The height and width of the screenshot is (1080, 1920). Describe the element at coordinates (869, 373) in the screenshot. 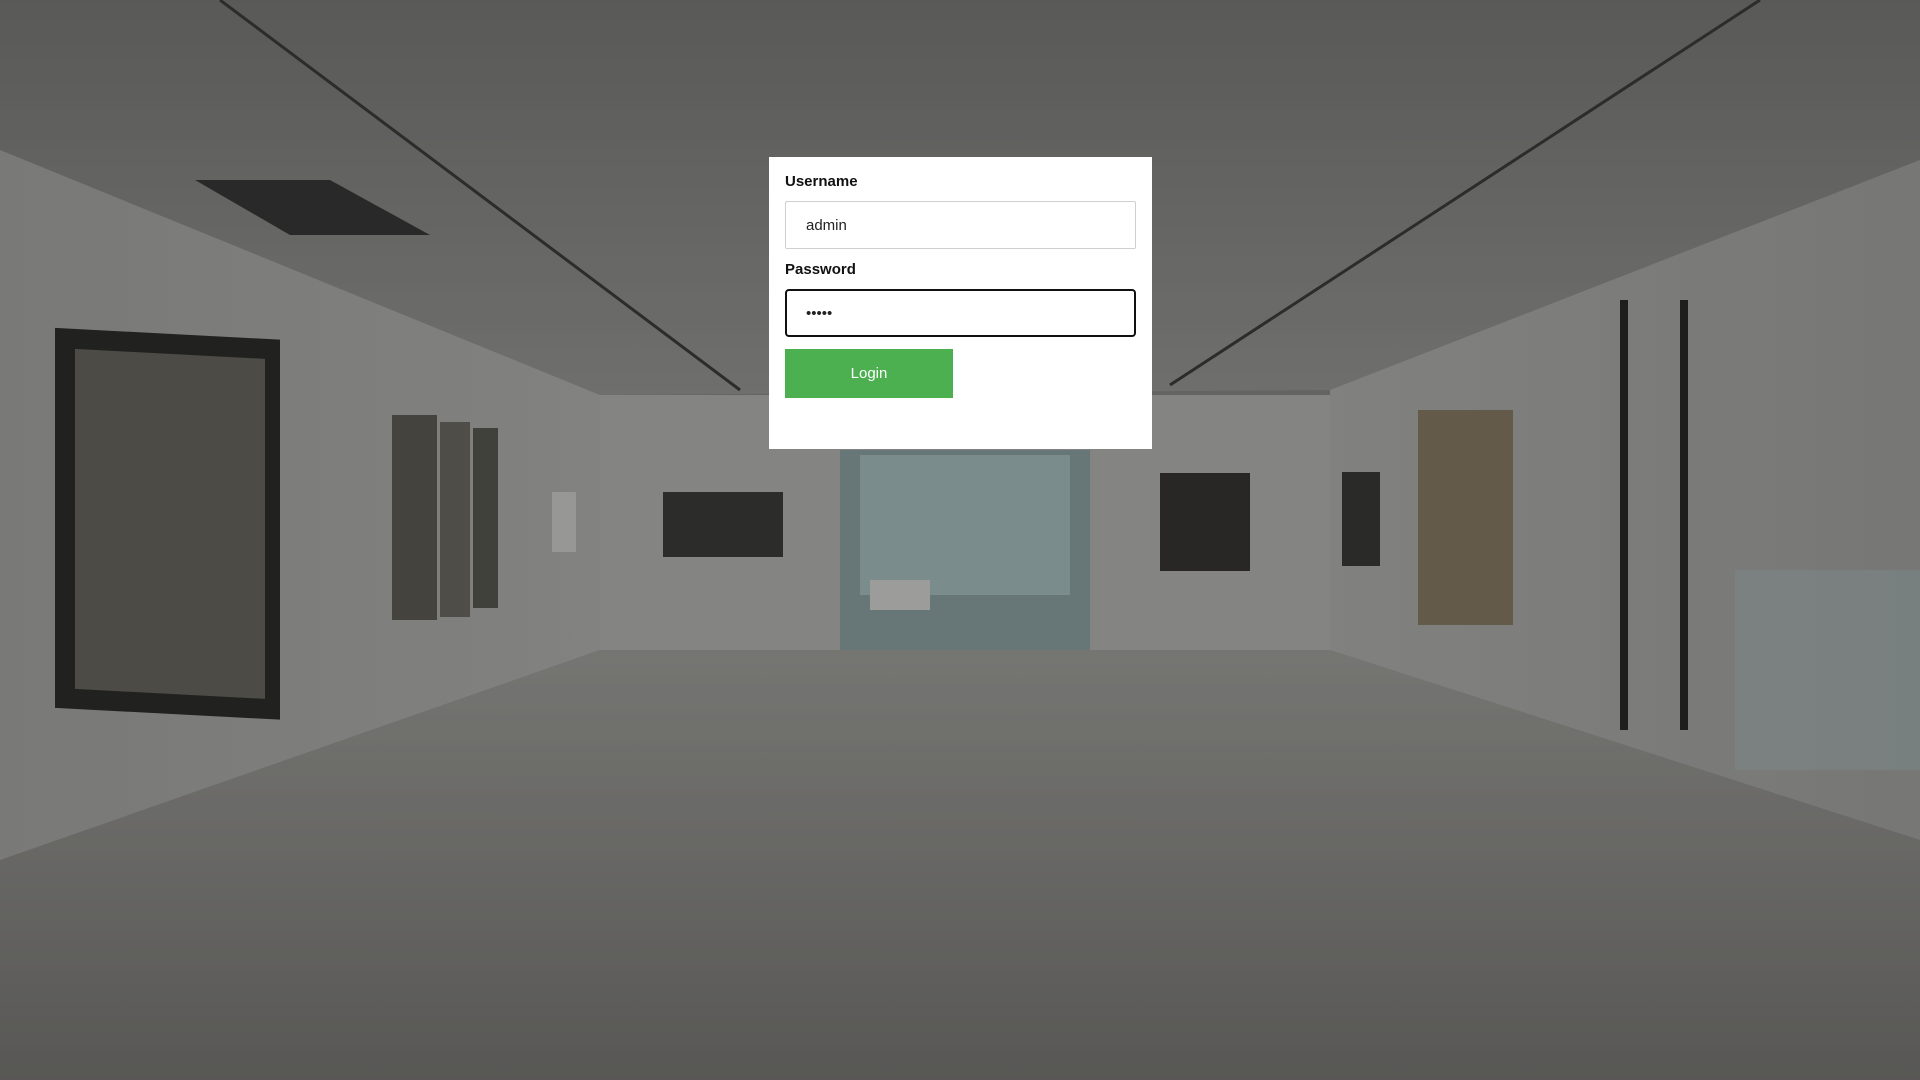

I see `login-button: Login` at that location.